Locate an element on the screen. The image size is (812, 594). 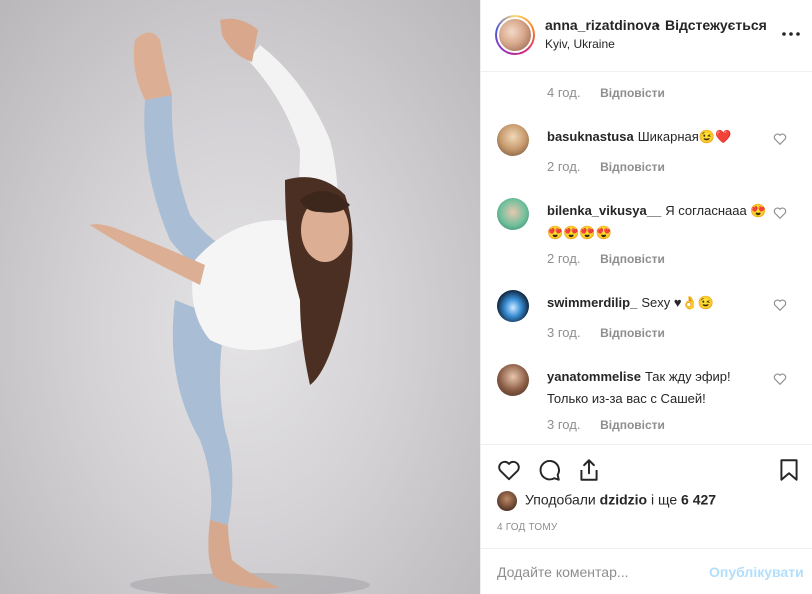
likes-summary: Уподобали dzidzio і ще 6 427 is located at coordinates (606, 501).